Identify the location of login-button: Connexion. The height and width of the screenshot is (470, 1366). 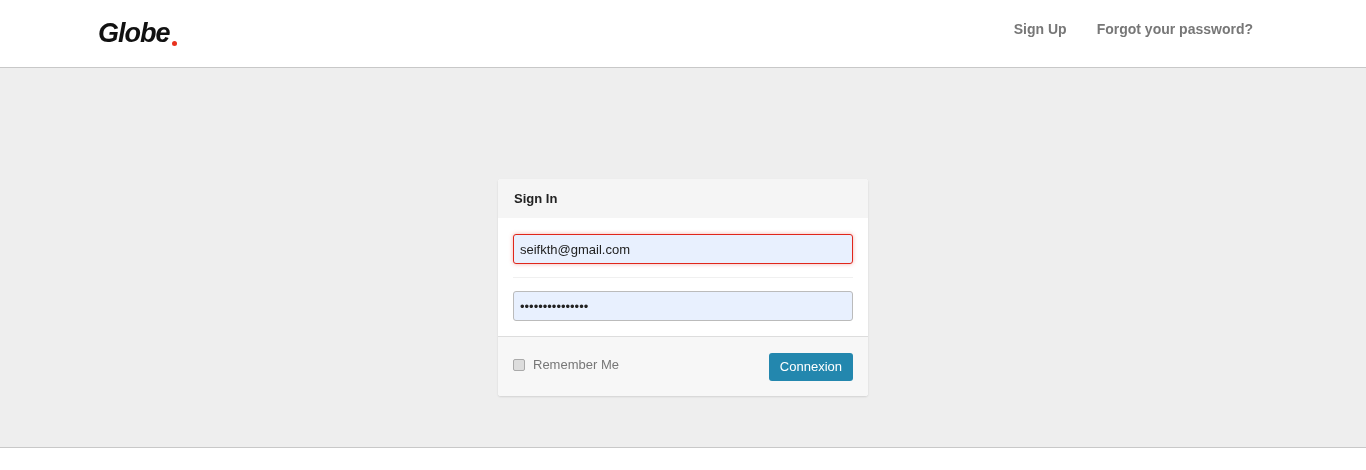
(810, 366).